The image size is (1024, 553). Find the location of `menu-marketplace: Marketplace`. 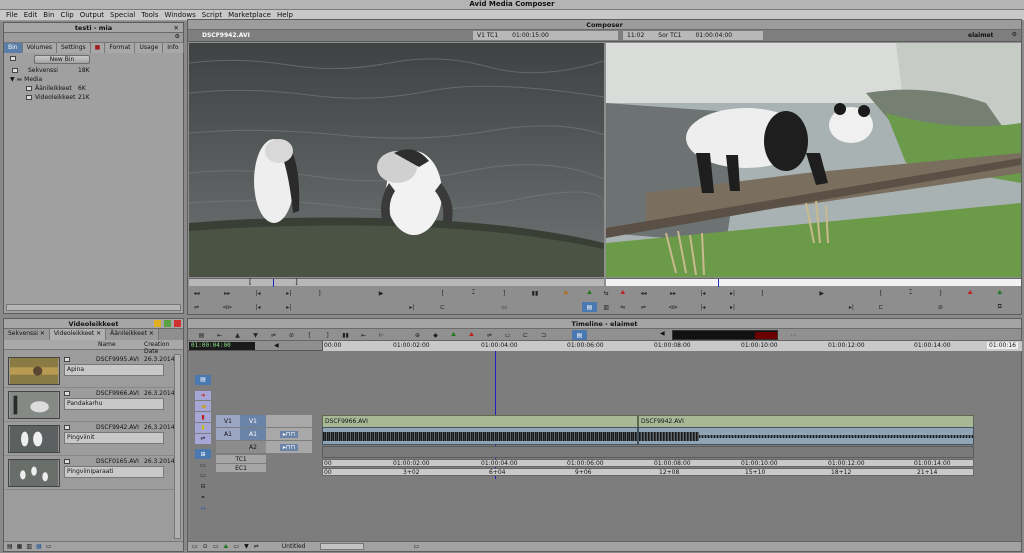

menu-marketplace: Marketplace is located at coordinates (249, 15).